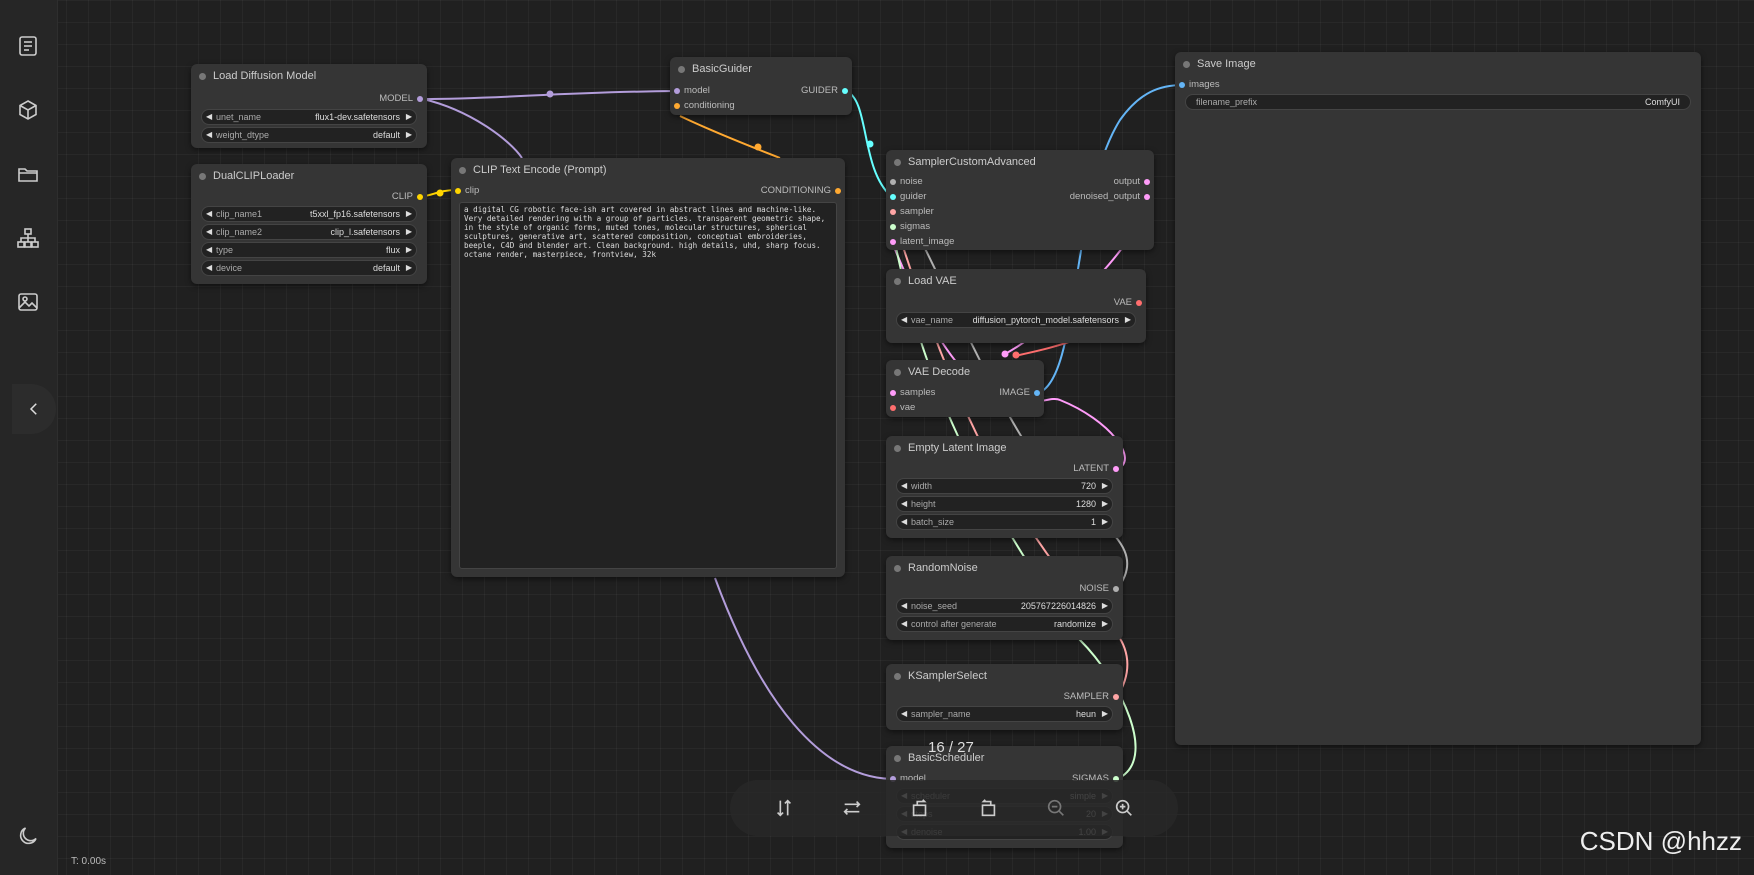 The height and width of the screenshot is (875, 1754). What do you see at coordinates (1124, 808) in the screenshot?
I see `zoom-in-icon` at bounding box center [1124, 808].